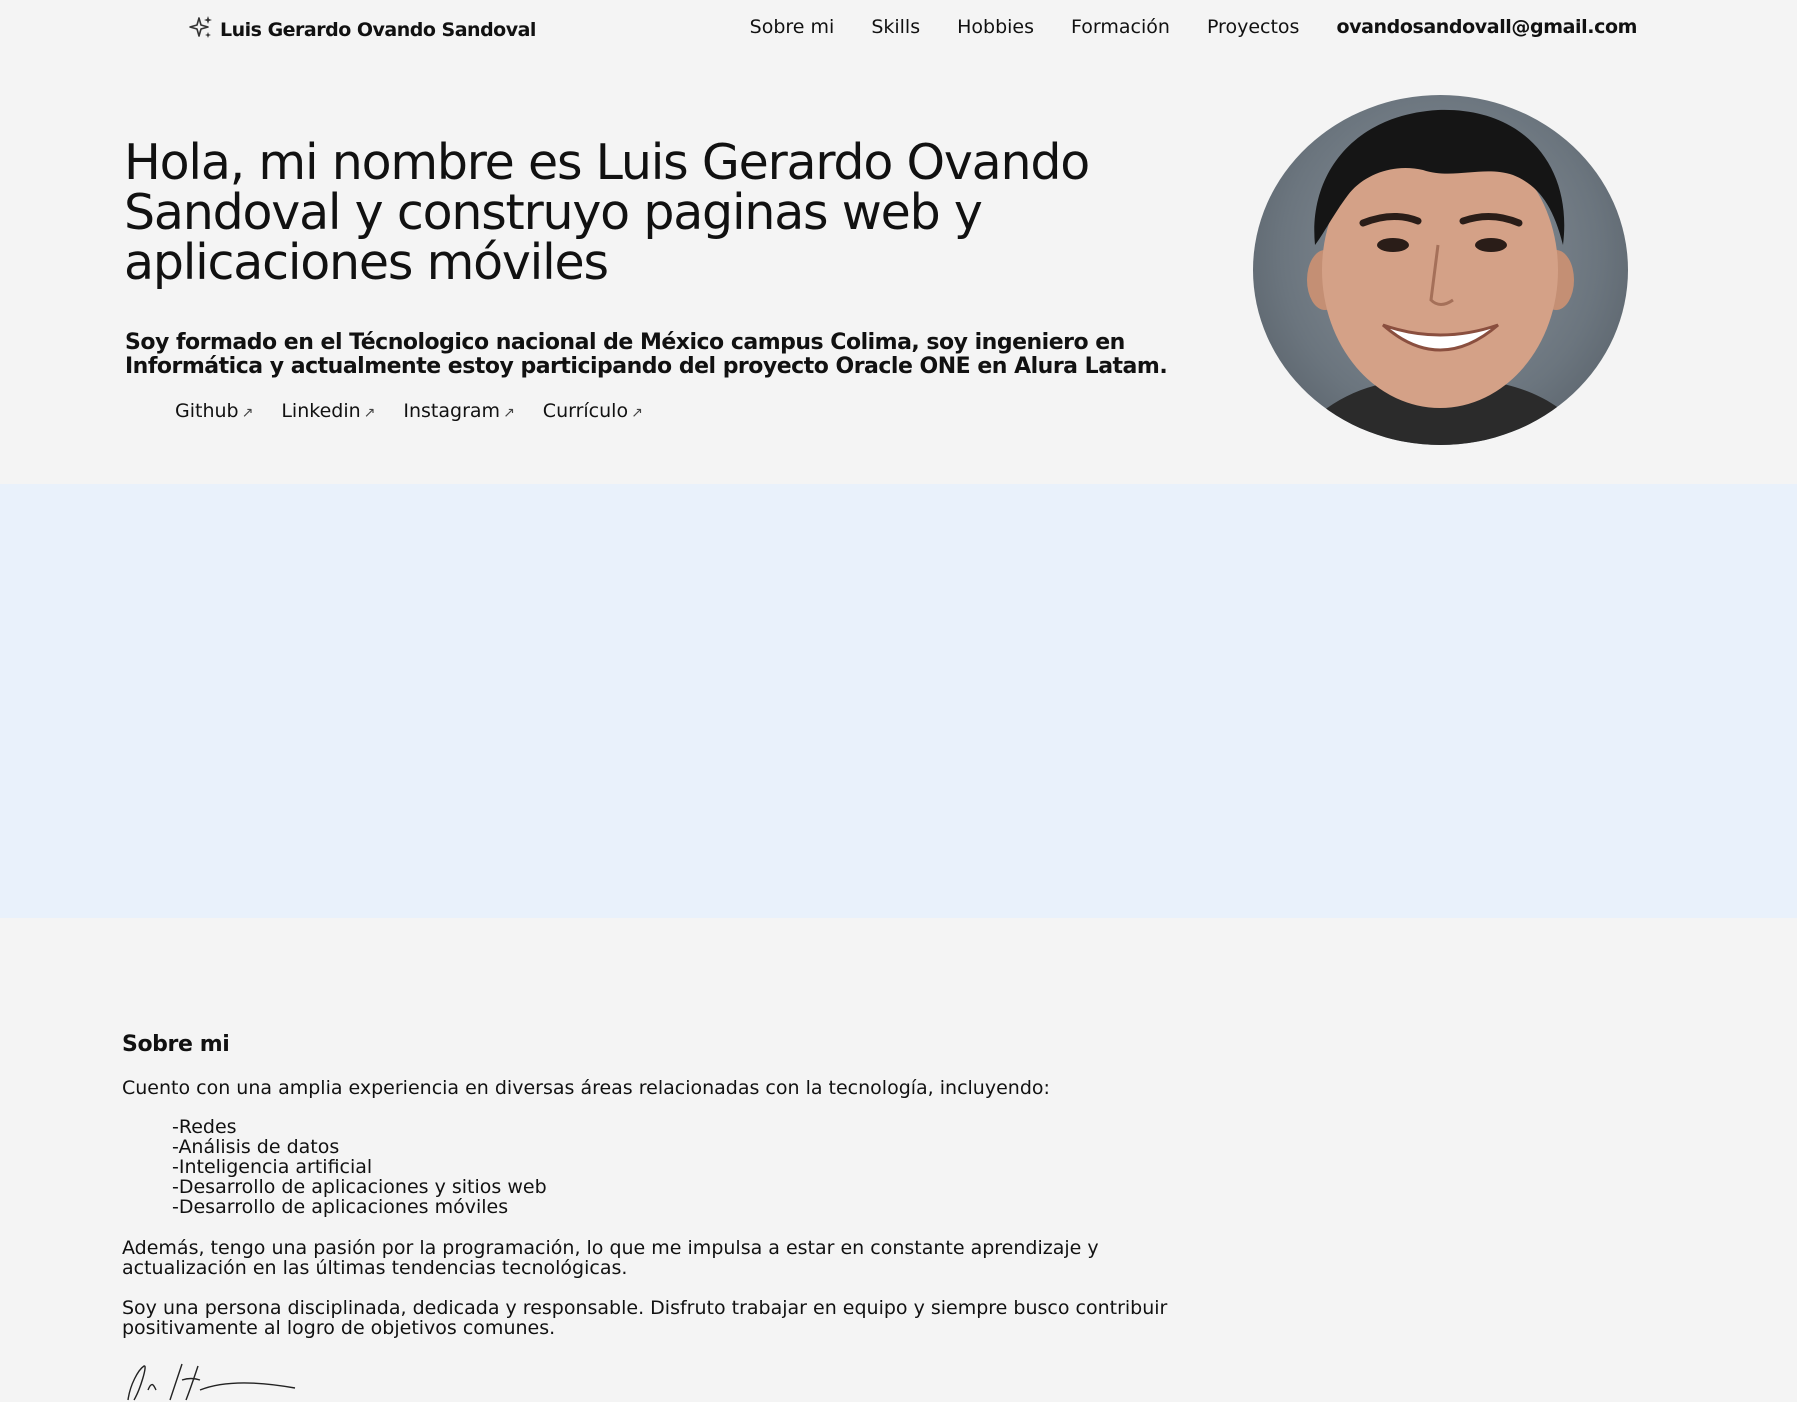 Image resolution: width=1797 pixels, height=1402 pixels. Describe the element at coordinates (995, 27) in the screenshot. I see `nav-link-hobbies: Hobbies` at that location.